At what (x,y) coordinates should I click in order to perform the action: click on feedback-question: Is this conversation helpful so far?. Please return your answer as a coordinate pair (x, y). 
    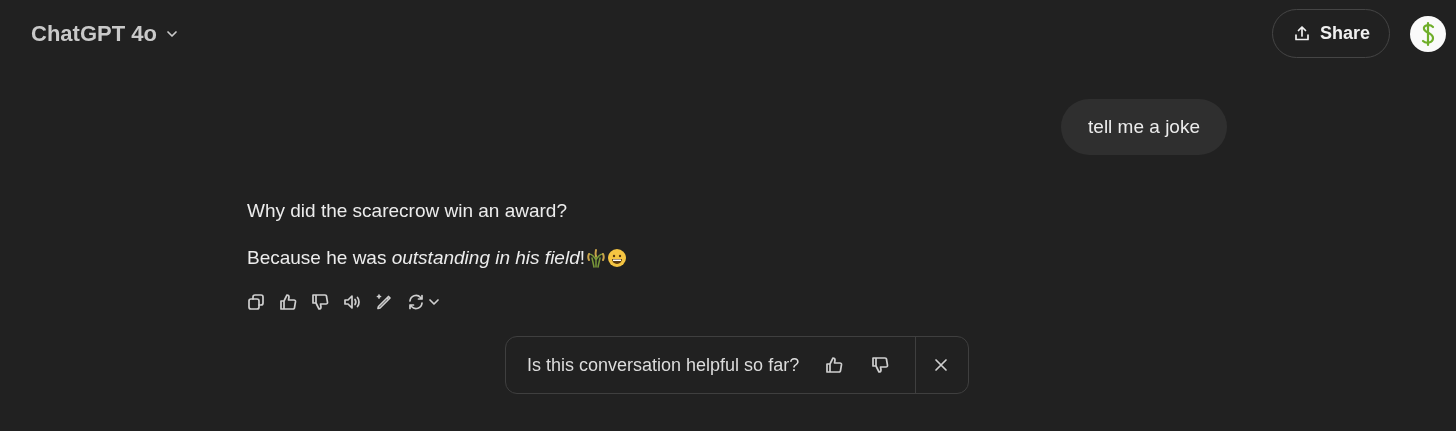
    Looking at the image, I should click on (663, 365).